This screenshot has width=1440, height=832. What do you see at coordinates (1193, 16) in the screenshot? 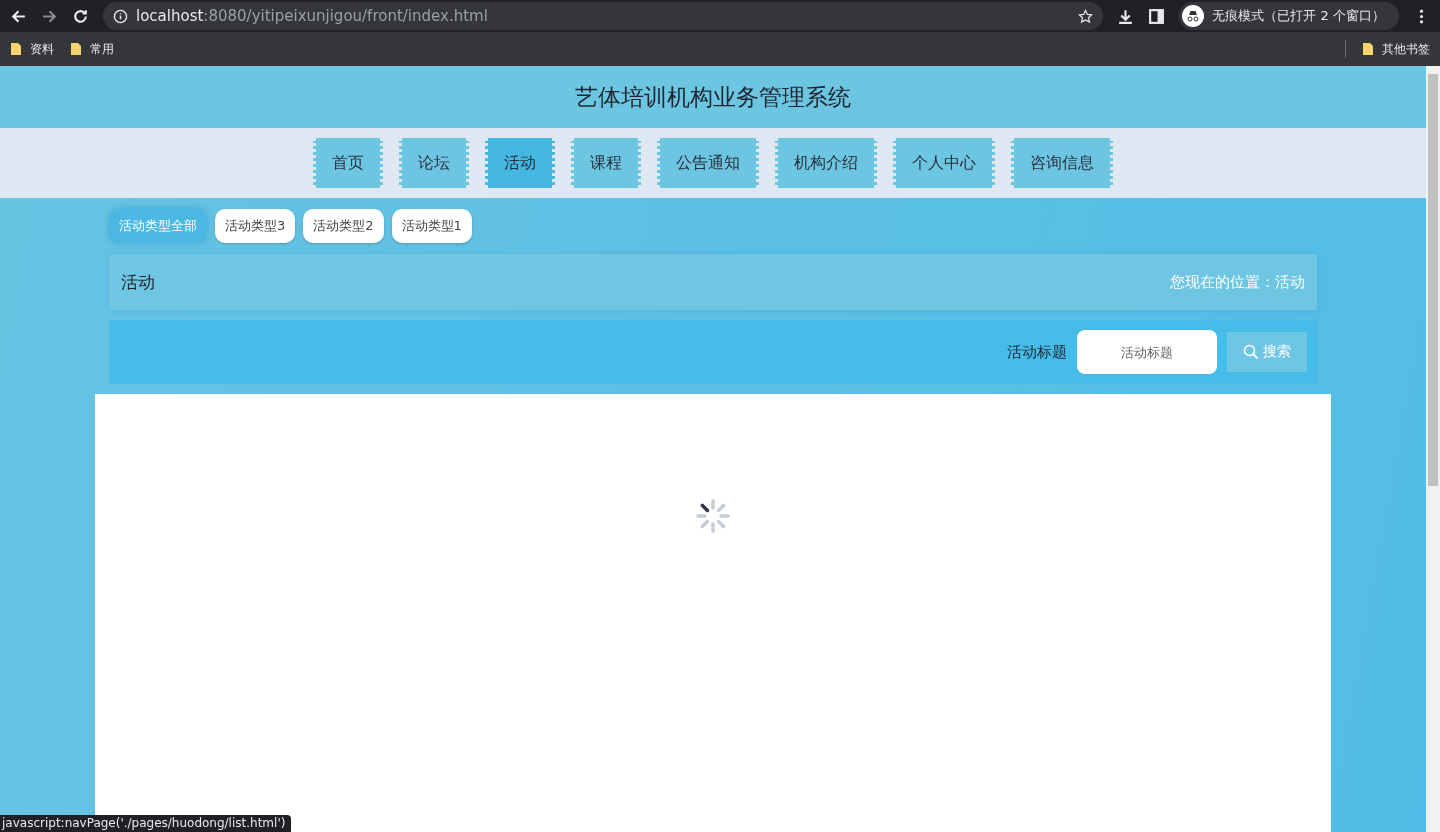
I see `incognito-icon` at bounding box center [1193, 16].